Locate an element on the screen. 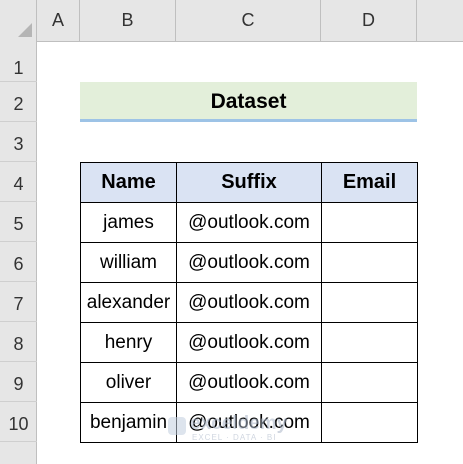 The height and width of the screenshot is (464, 463). dataset-title: Dataset is located at coordinates (248, 102).